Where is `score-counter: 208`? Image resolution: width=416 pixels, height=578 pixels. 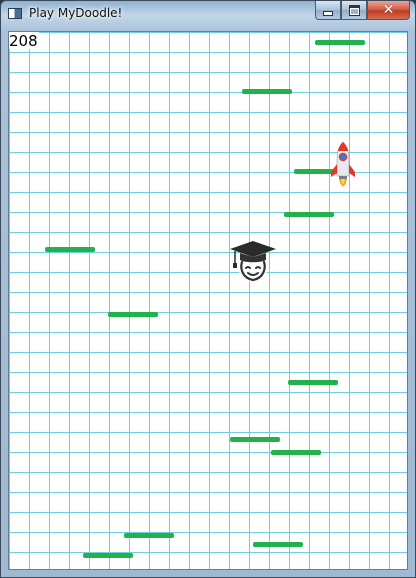 score-counter: 208 is located at coordinates (24, 41).